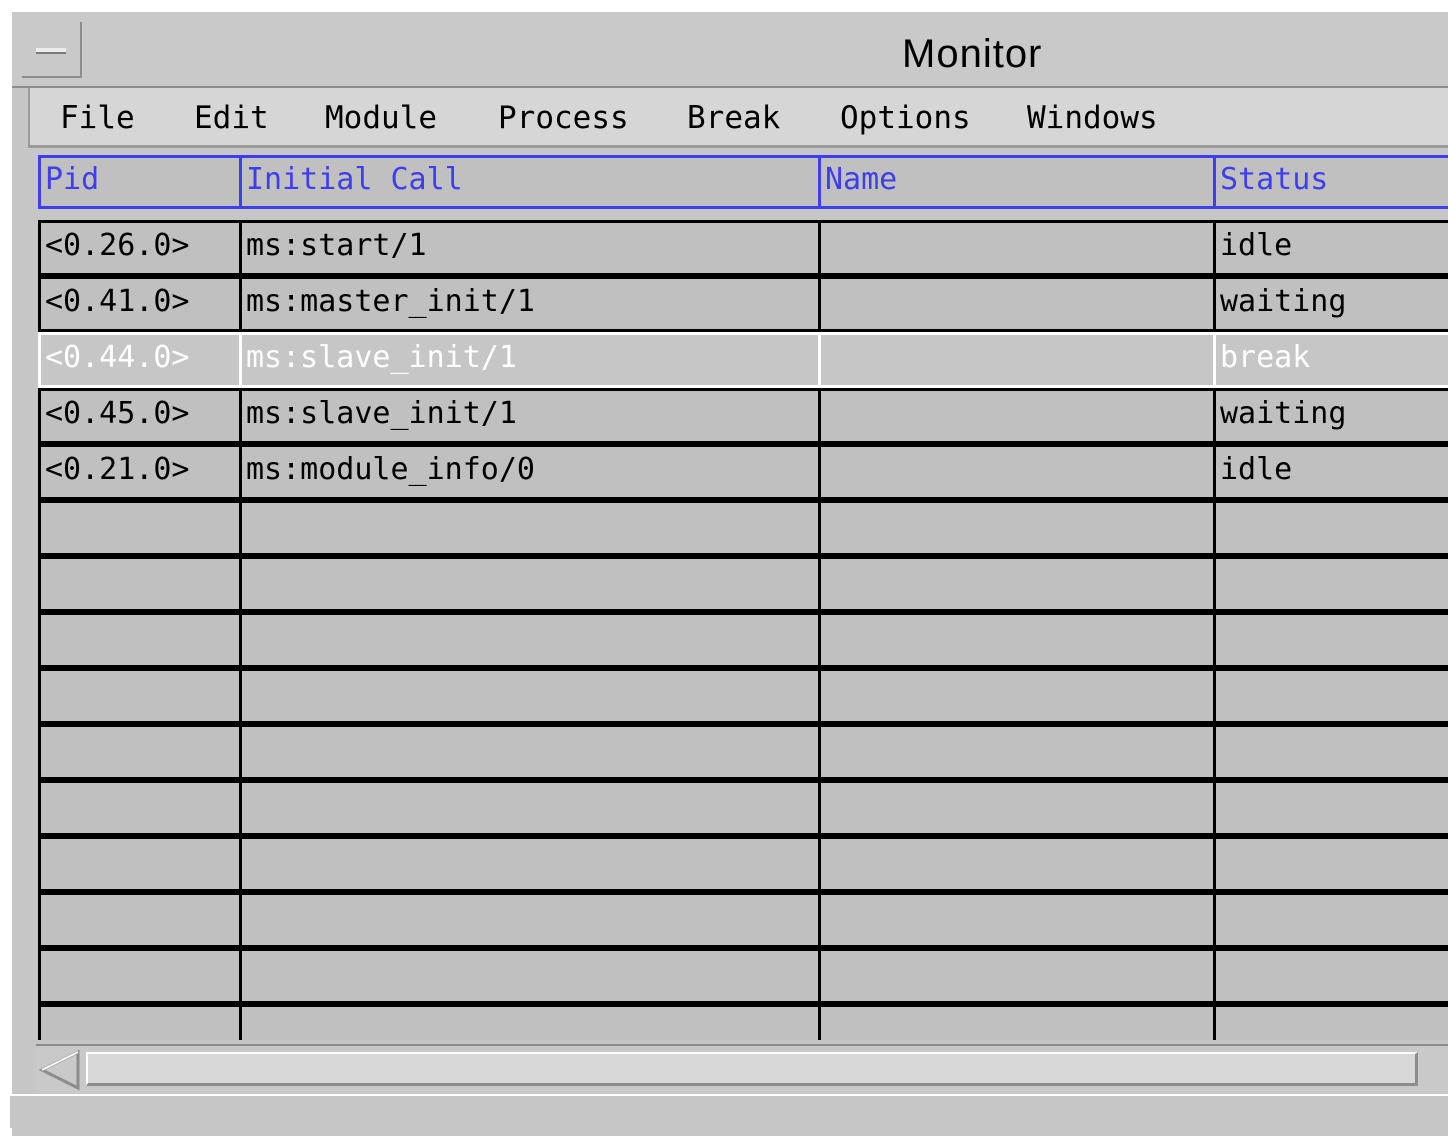 This screenshot has width=1448, height=1136. Describe the element at coordinates (1017, 182) in the screenshot. I see `column-header-name: Name` at that location.